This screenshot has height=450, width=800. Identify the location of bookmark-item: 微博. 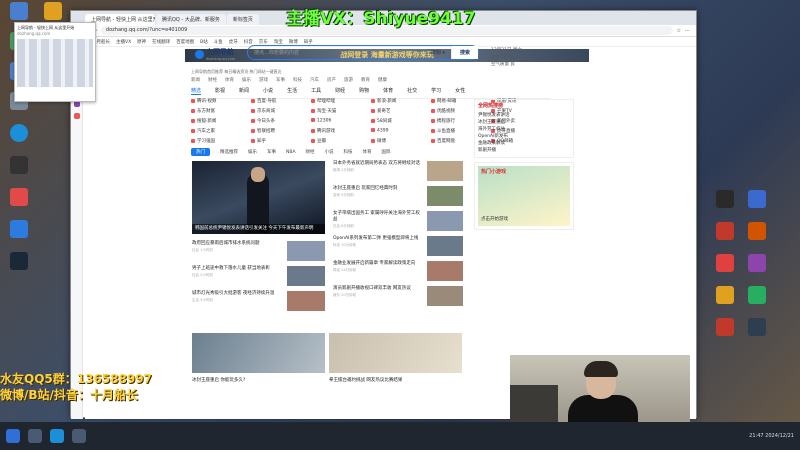
(293, 42).